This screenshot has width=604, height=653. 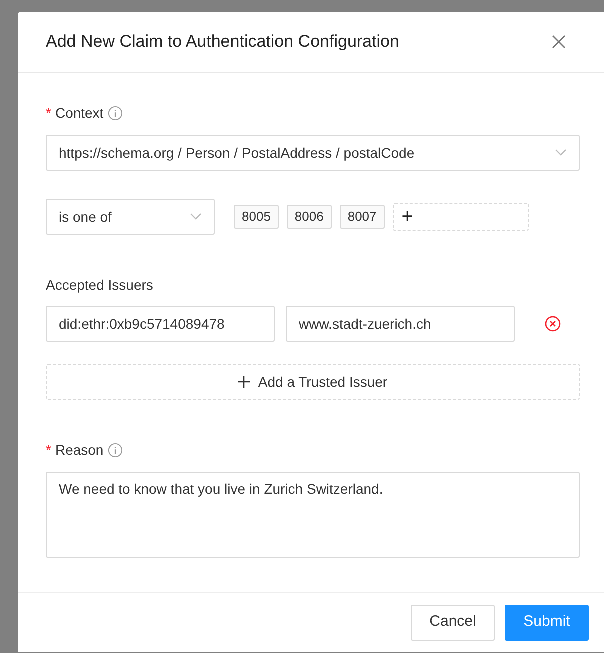 I want to click on field-label: Accepted Issuers, so click(x=100, y=285).